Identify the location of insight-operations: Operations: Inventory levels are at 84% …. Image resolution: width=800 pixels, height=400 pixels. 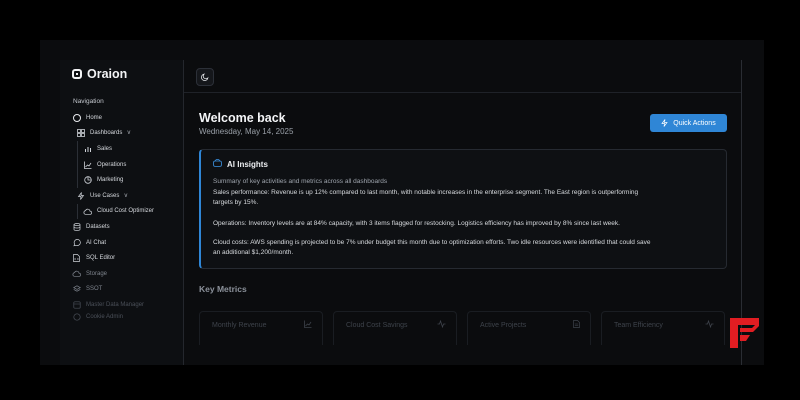
(416, 223).